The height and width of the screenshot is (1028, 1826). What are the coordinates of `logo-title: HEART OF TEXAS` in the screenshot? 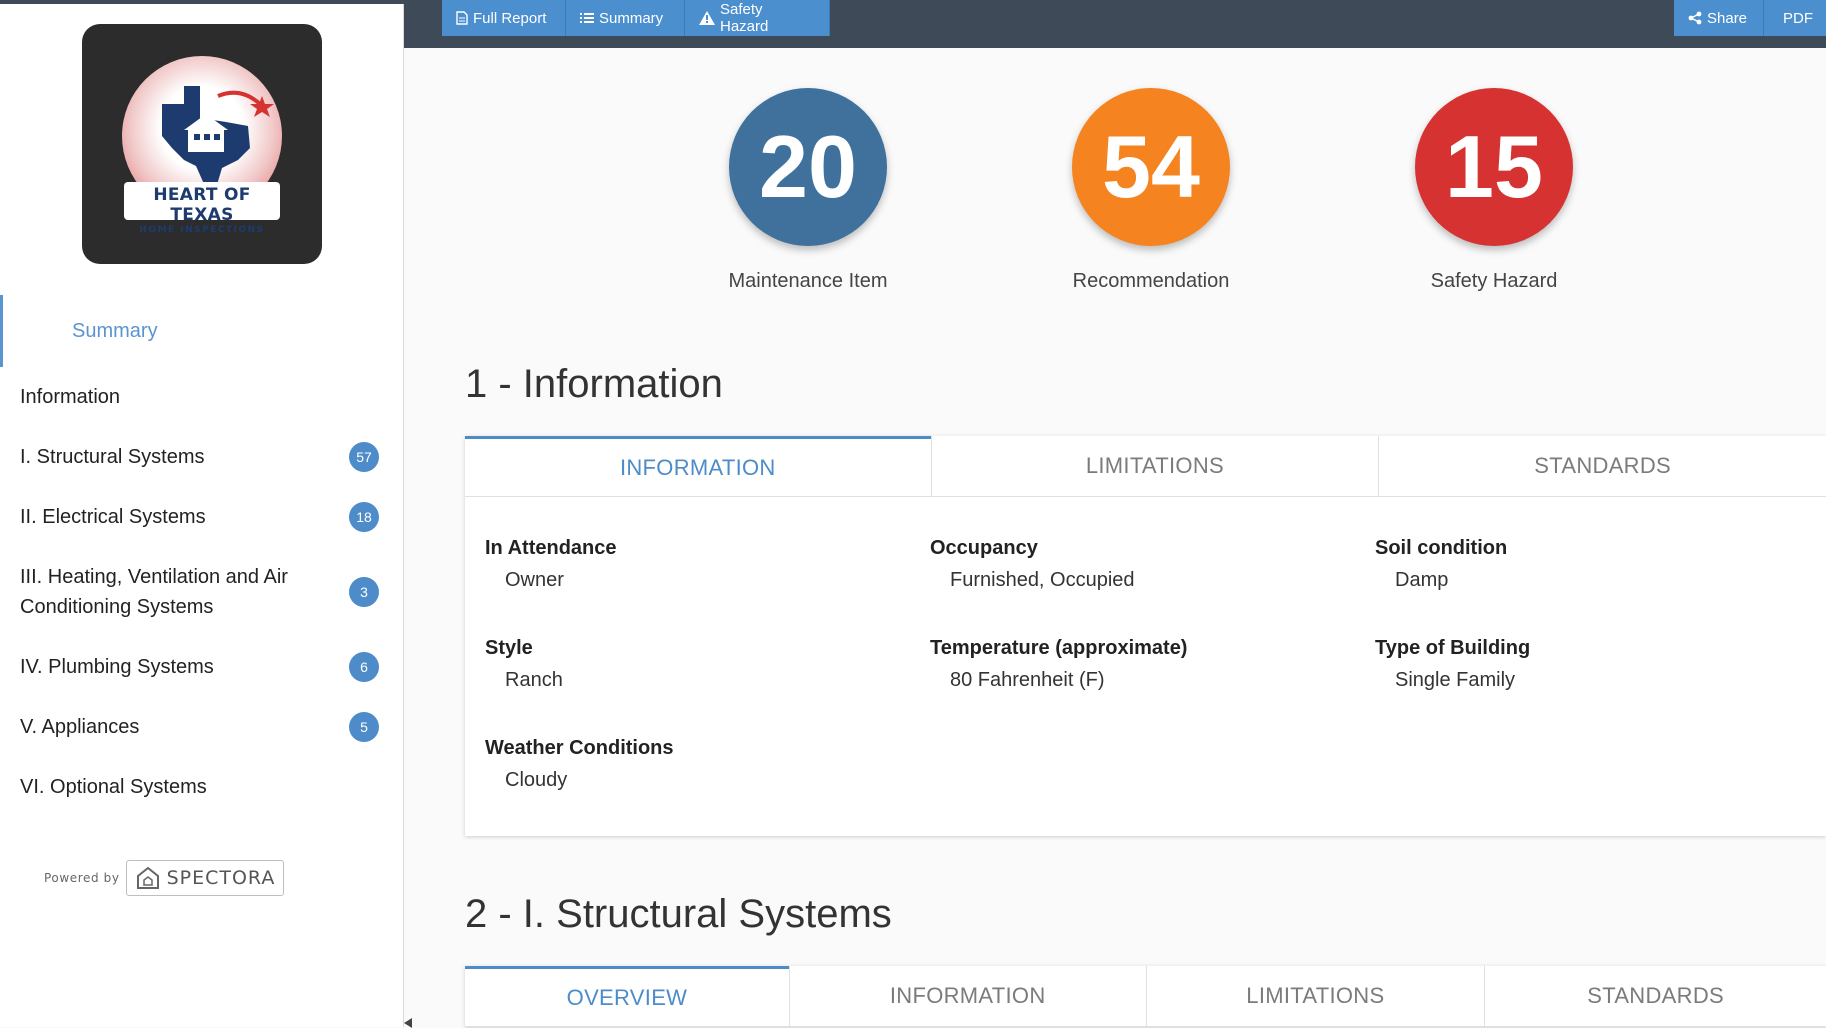 It's located at (202, 205).